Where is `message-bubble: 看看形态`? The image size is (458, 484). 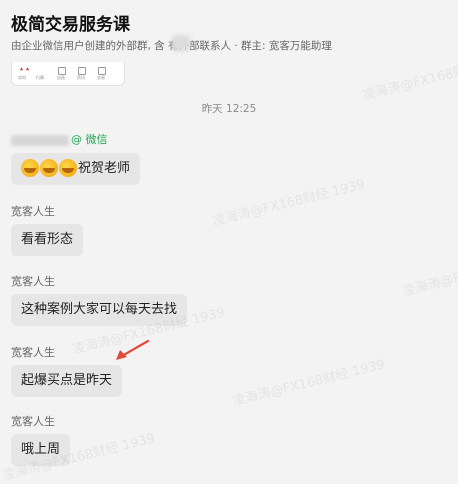 message-bubble: 看看形态 is located at coordinates (47, 240).